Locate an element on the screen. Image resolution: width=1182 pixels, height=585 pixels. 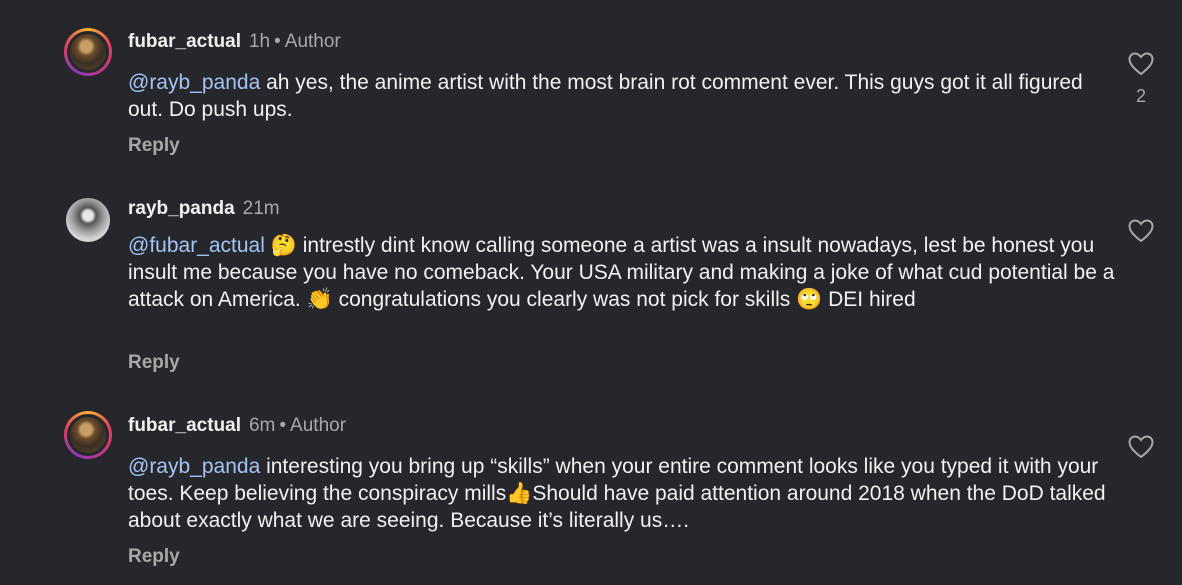
comment-header: fubar_actual 6m • Author is located at coordinates (237, 426).